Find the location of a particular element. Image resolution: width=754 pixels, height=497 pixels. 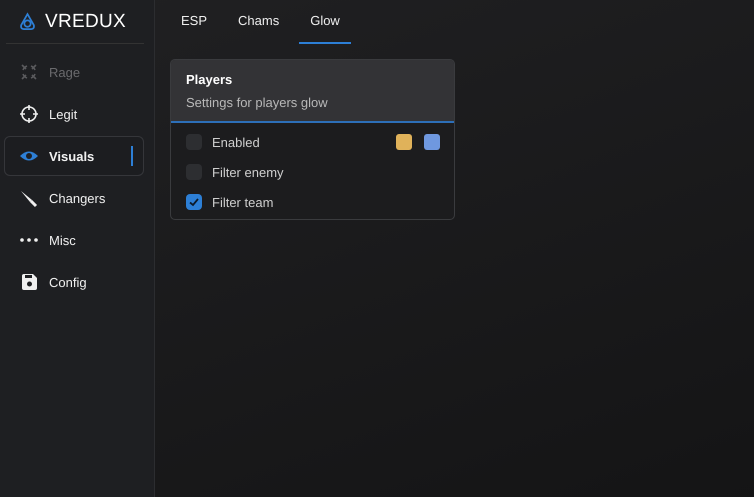

tab: ESP is located at coordinates (194, 22).